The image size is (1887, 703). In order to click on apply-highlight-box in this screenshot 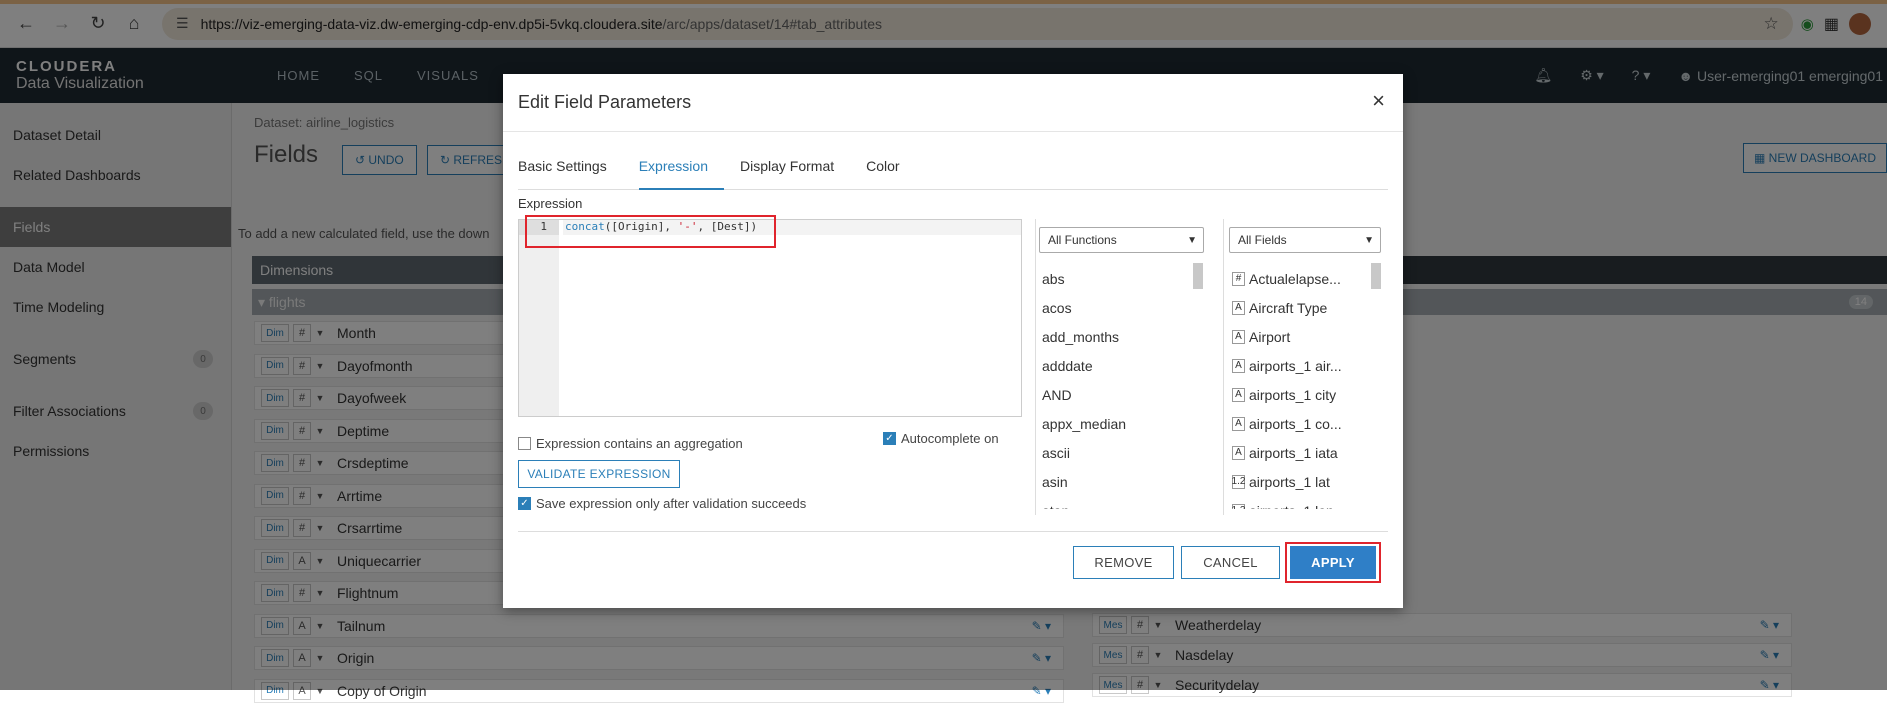, I will do `click(1333, 562)`.